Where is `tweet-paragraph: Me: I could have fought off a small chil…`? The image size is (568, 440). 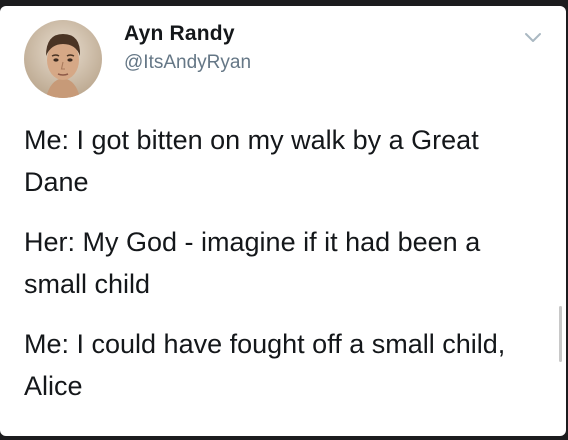 tweet-paragraph: Me: I could have fought off a small chil… is located at coordinates (265, 365).